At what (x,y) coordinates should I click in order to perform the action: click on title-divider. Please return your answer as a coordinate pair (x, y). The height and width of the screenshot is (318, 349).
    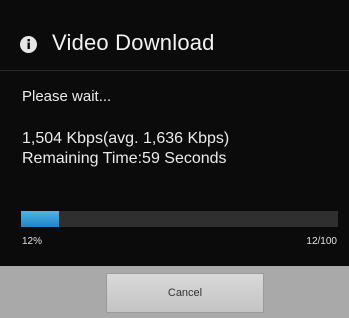
    Looking at the image, I should click on (174, 70).